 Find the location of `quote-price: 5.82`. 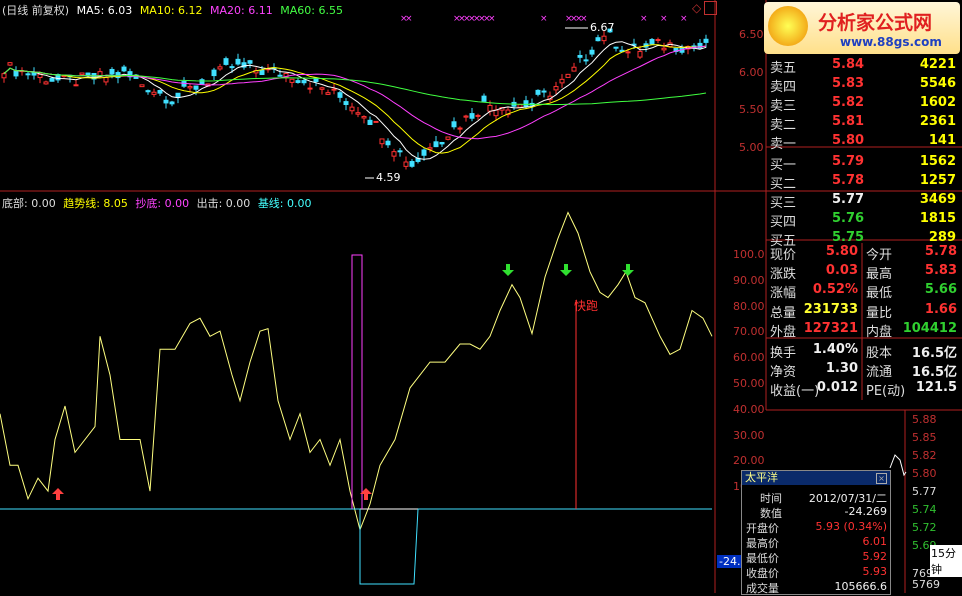

quote-price: 5.82 is located at coordinates (848, 103).